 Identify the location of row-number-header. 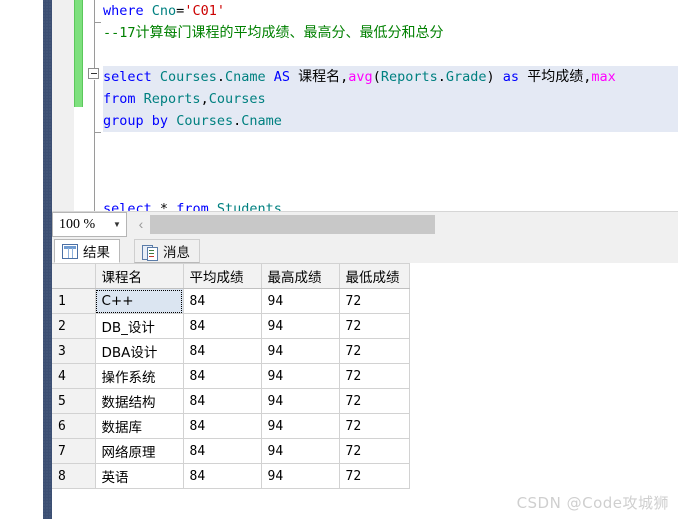
(74, 276).